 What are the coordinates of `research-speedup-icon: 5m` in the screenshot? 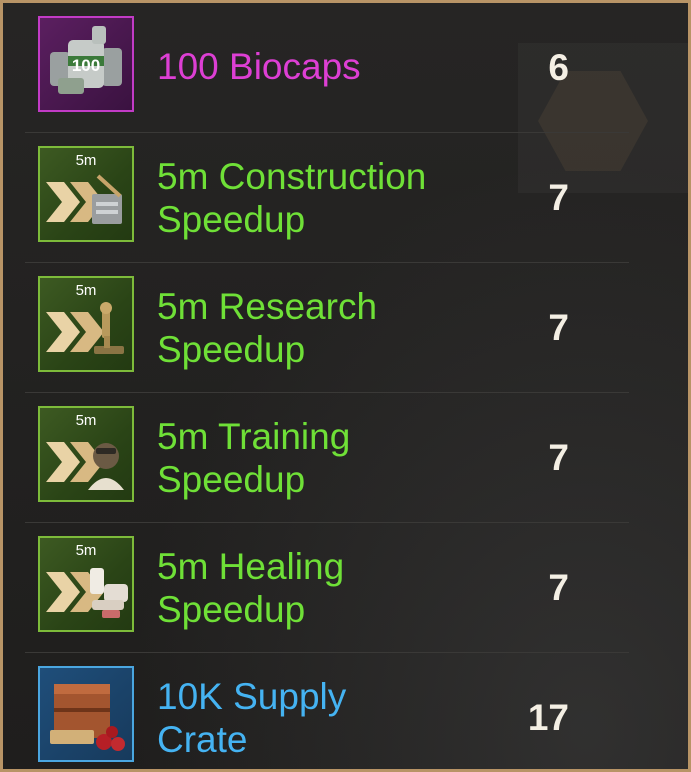 It's located at (86, 324).